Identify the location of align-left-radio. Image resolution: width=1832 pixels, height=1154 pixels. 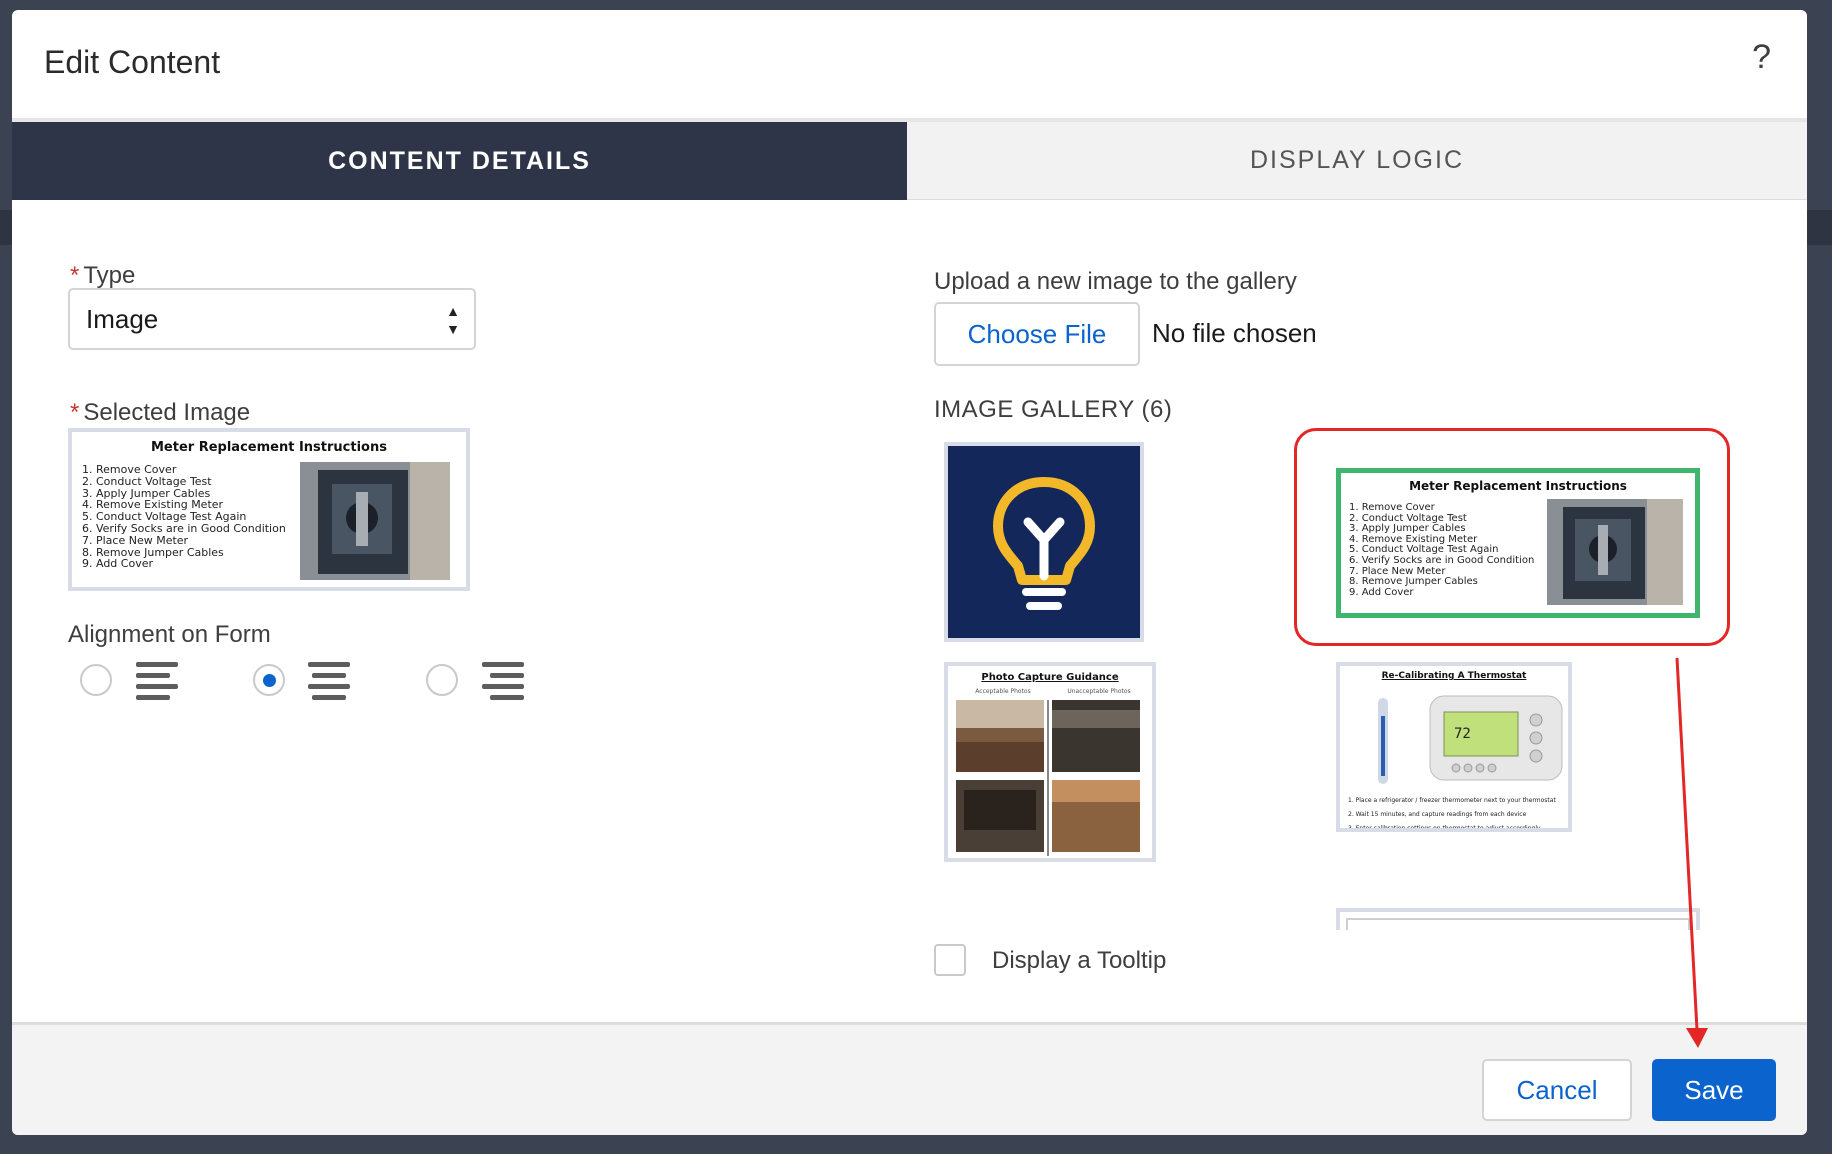
(96, 680).